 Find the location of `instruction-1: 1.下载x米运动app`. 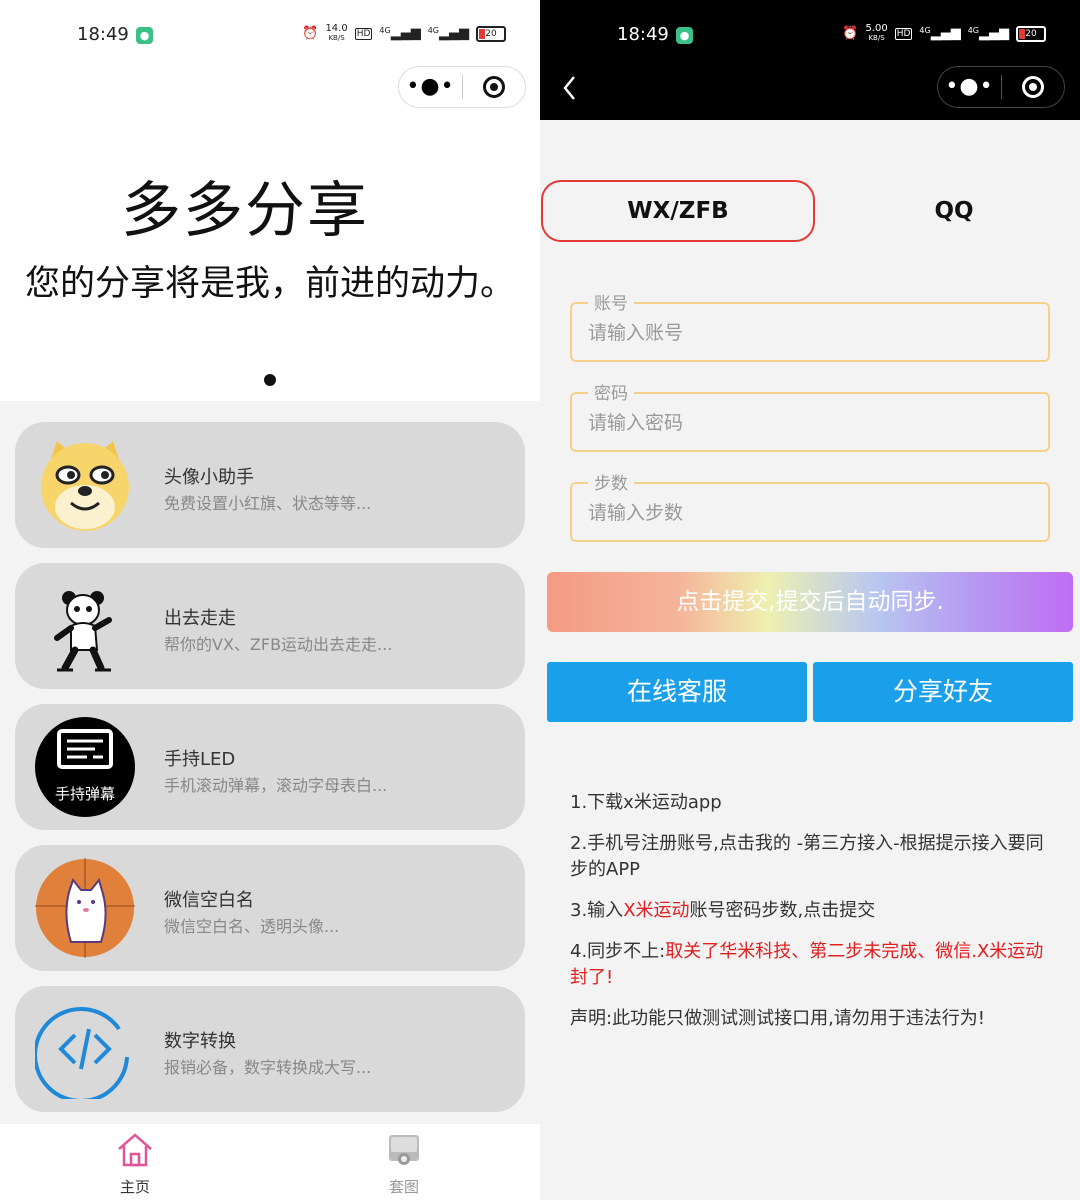

instruction-1: 1.下载x米运动app is located at coordinates (646, 802).